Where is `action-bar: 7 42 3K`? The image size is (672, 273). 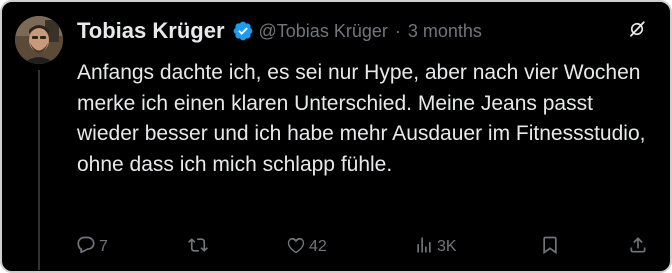 action-bar: 7 42 3K is located at coordinates (367, 247).